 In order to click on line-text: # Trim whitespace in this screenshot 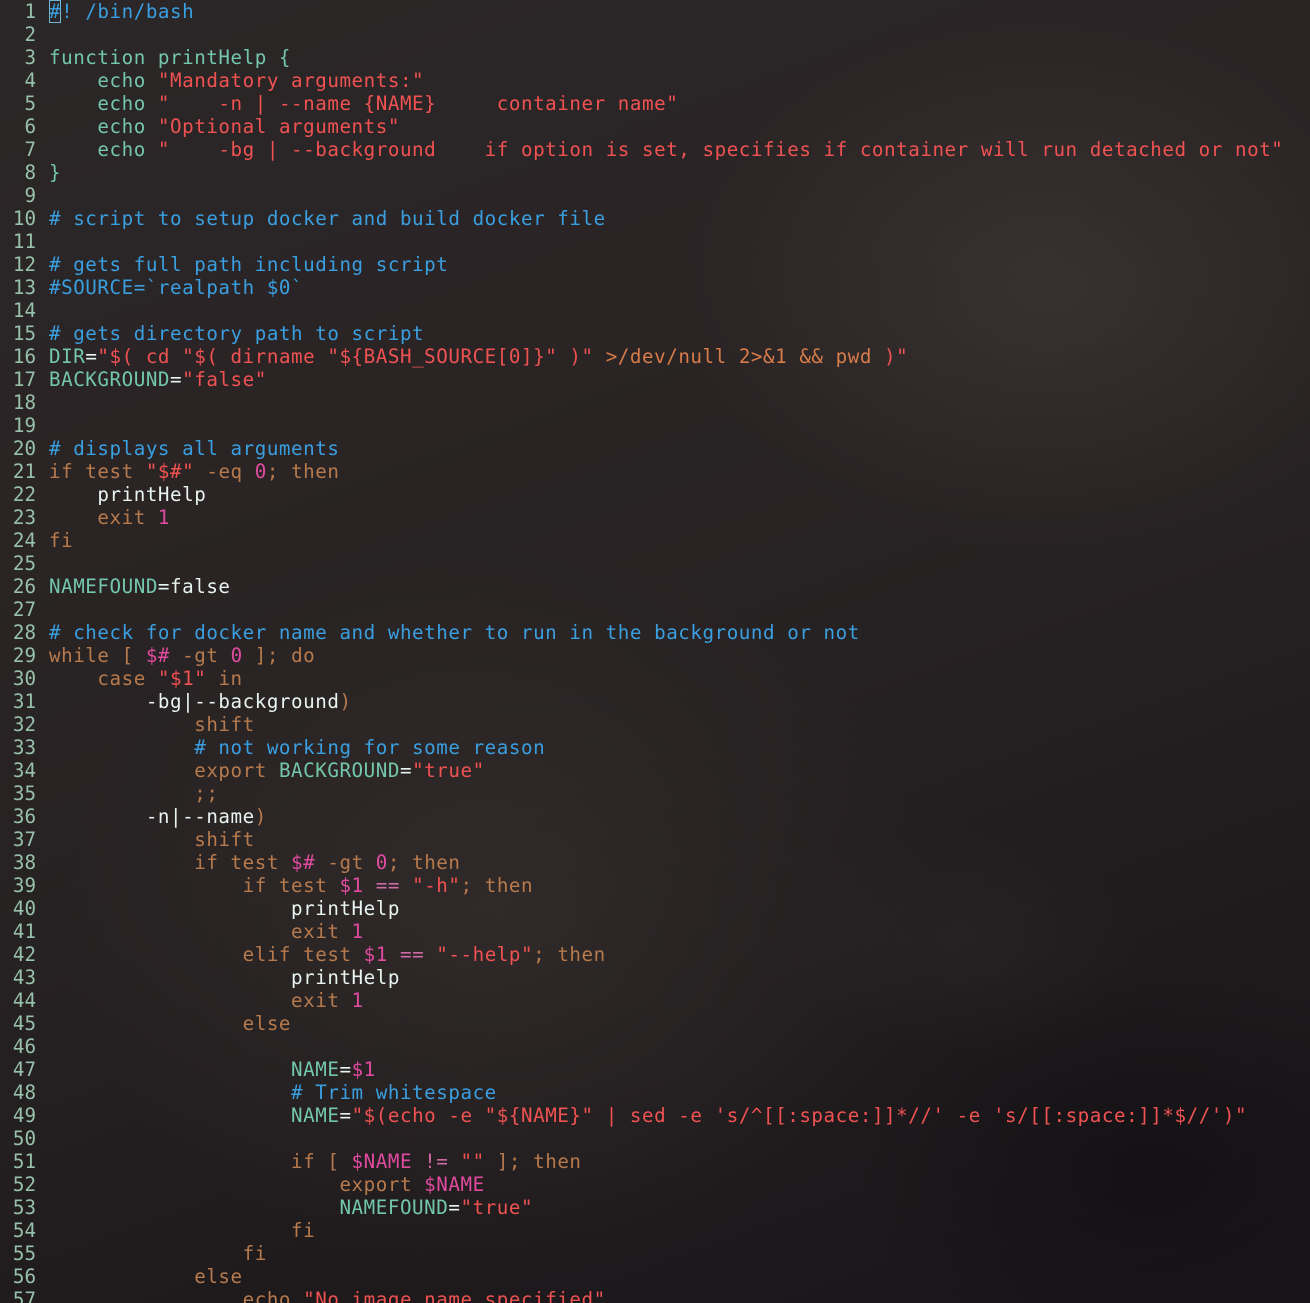, I will do `click(273, 1092)`.